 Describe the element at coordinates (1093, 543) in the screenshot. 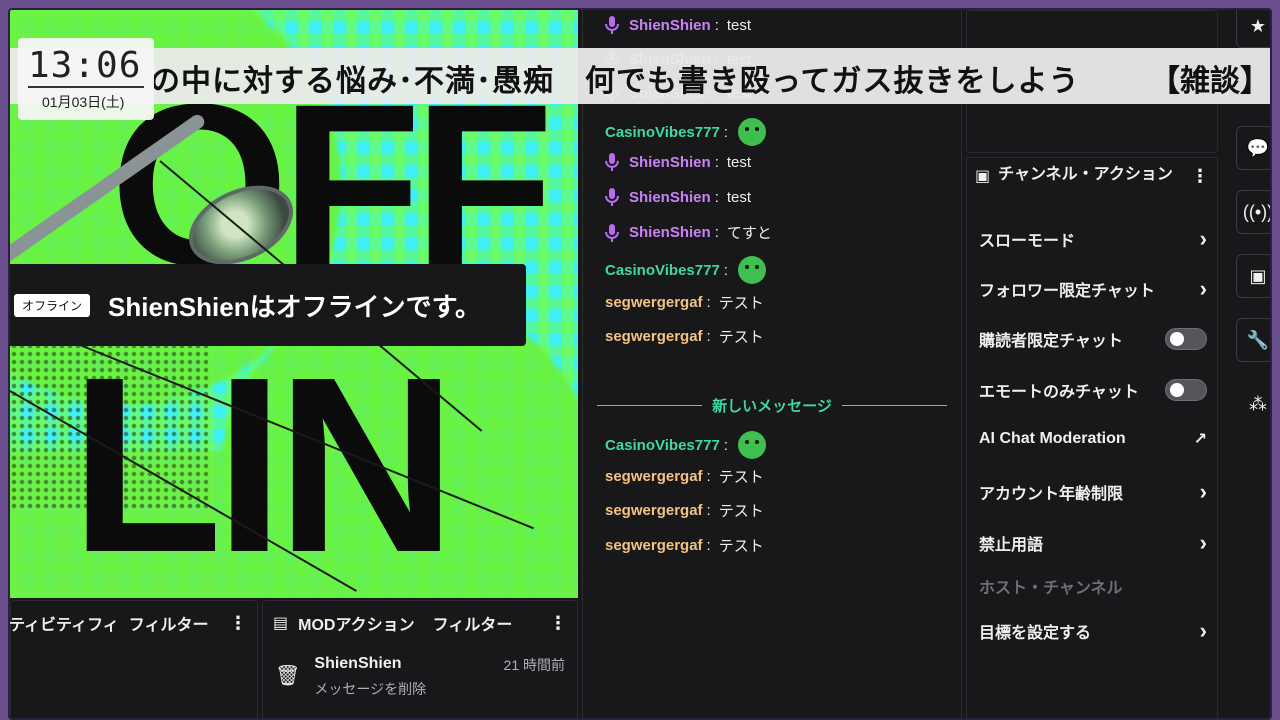

I see `channel-action-item: 禁止用語 ›` at that location.